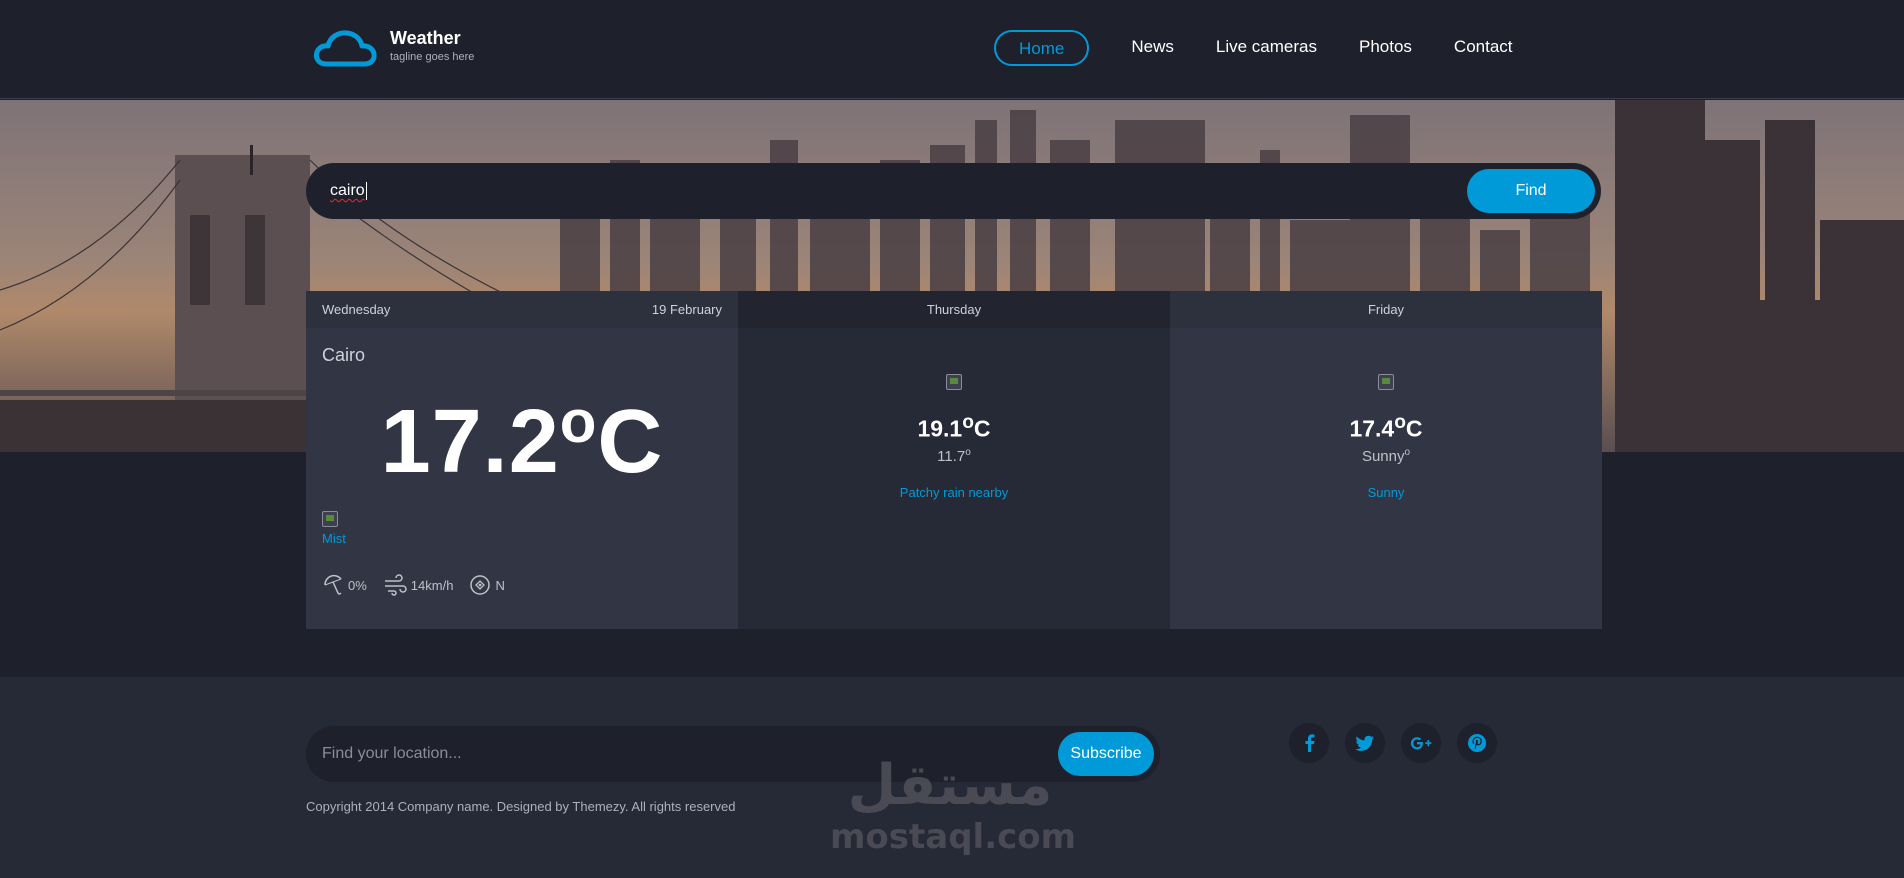 The image size is (1904, 878). I want to click on current-temp-value: 17.2, so click(470, 442).